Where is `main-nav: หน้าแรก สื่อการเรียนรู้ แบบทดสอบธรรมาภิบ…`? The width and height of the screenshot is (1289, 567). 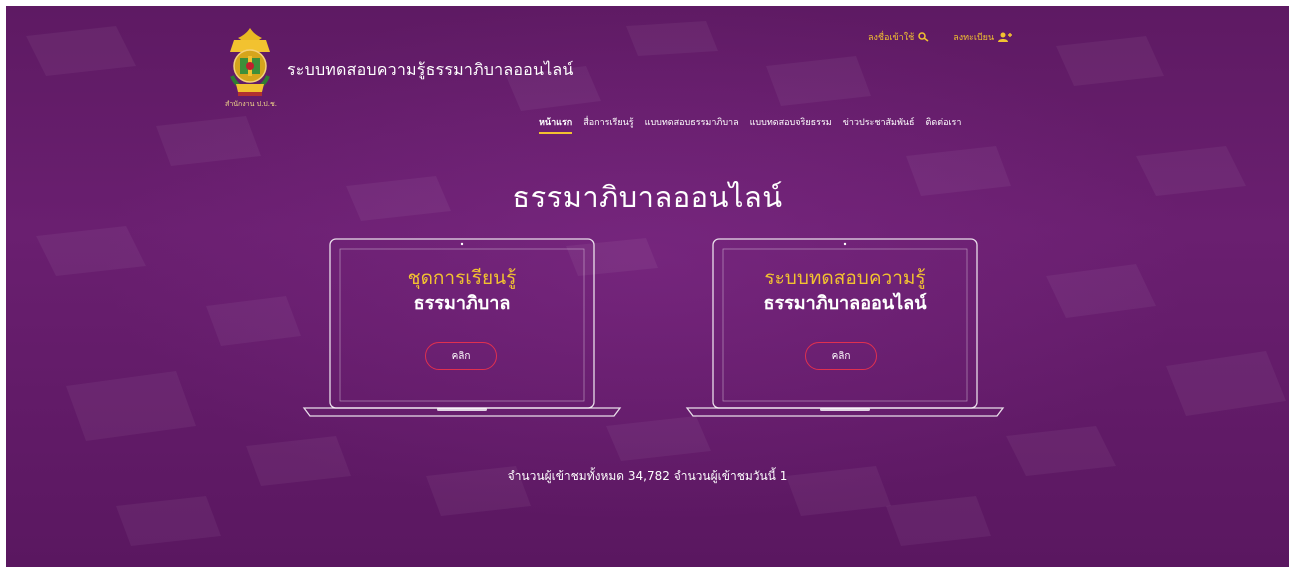
main-nav: หน้าแรก สื่อการเรียนรู้ แบบทดสอบธรรมาภิบ… is located at coordinates (750, 124).